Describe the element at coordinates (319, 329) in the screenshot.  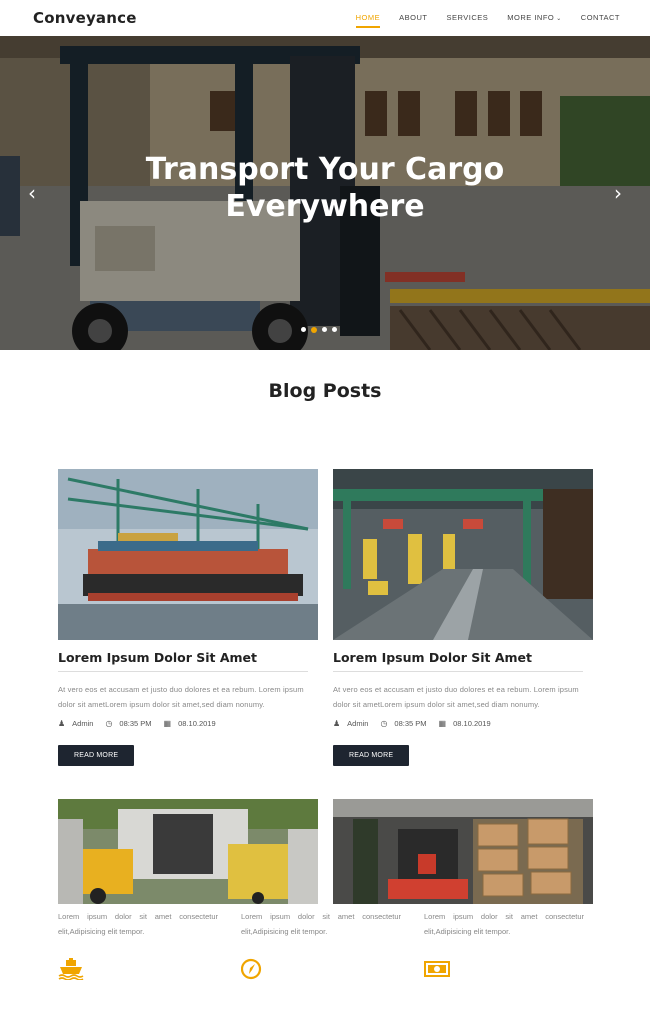
I see `slider-dots` at that location.